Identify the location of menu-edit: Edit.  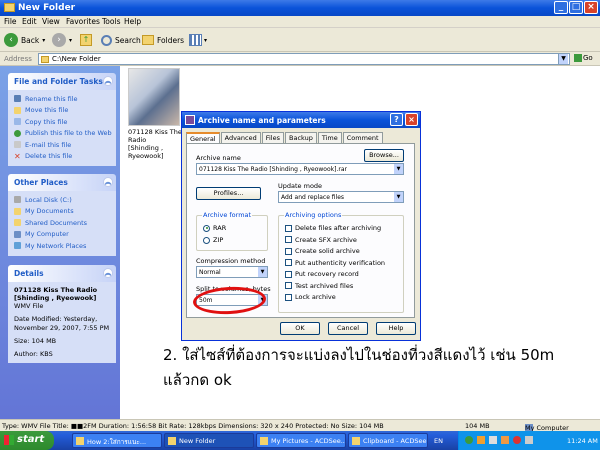
(29, 21).